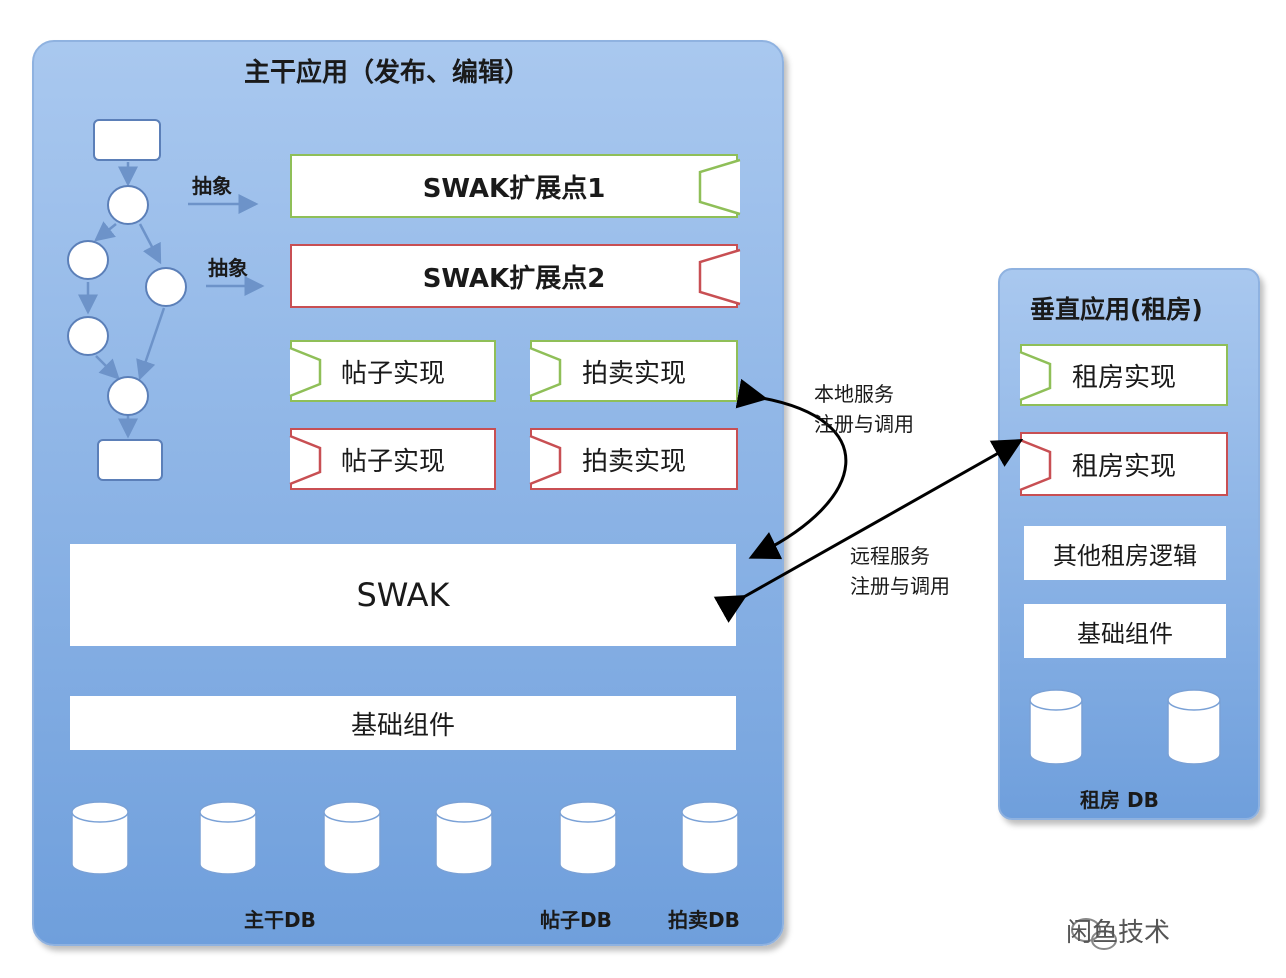 Image resolution: width=1286 pixels, height=978 pixels. Describe the element at coordinates (890, 556) in the screenshot. I see `remote-service-label-1: 远程服务` at that location.